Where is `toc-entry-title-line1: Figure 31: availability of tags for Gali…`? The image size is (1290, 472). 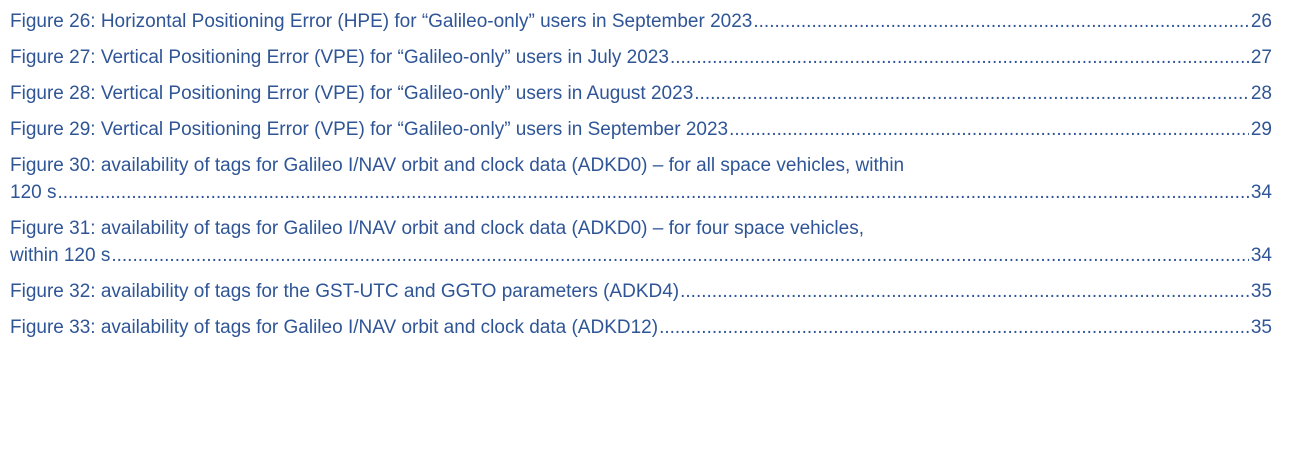 toc-entry-title-line1: Figure 31: availability of tags for Gali… is located at coordinates (437, 228).